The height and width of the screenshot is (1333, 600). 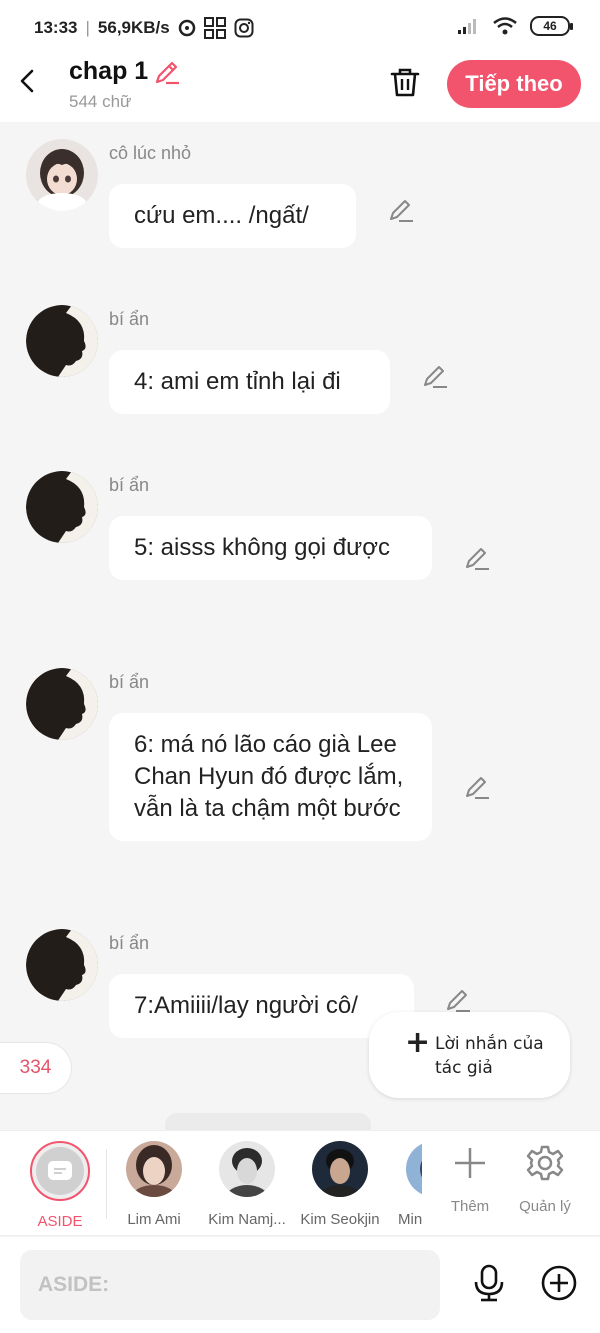 I want to click on count-badge: 334, so click(x=36, y=1068).